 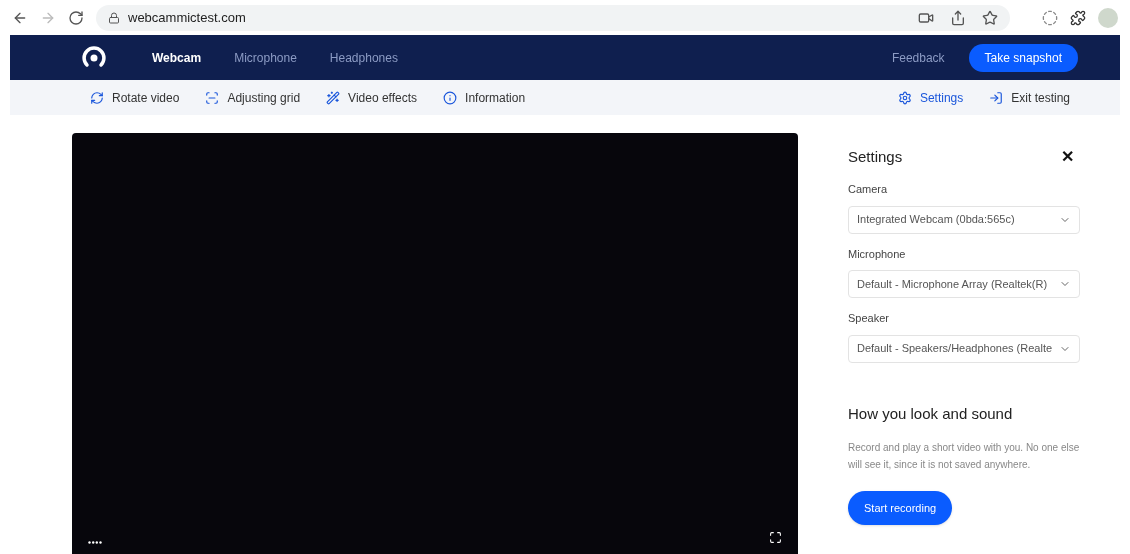 What do you see at coordinates (996, 97) in the screenshot?
I see `exit-icon` at bounding box center [996, 97].